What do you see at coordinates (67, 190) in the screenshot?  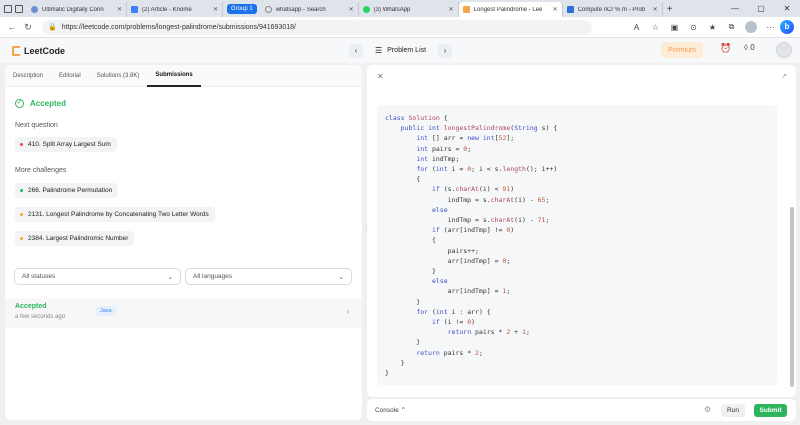 I see `challenge-link: 266. Palindrome Permutation` at bounding box center [67, 190].